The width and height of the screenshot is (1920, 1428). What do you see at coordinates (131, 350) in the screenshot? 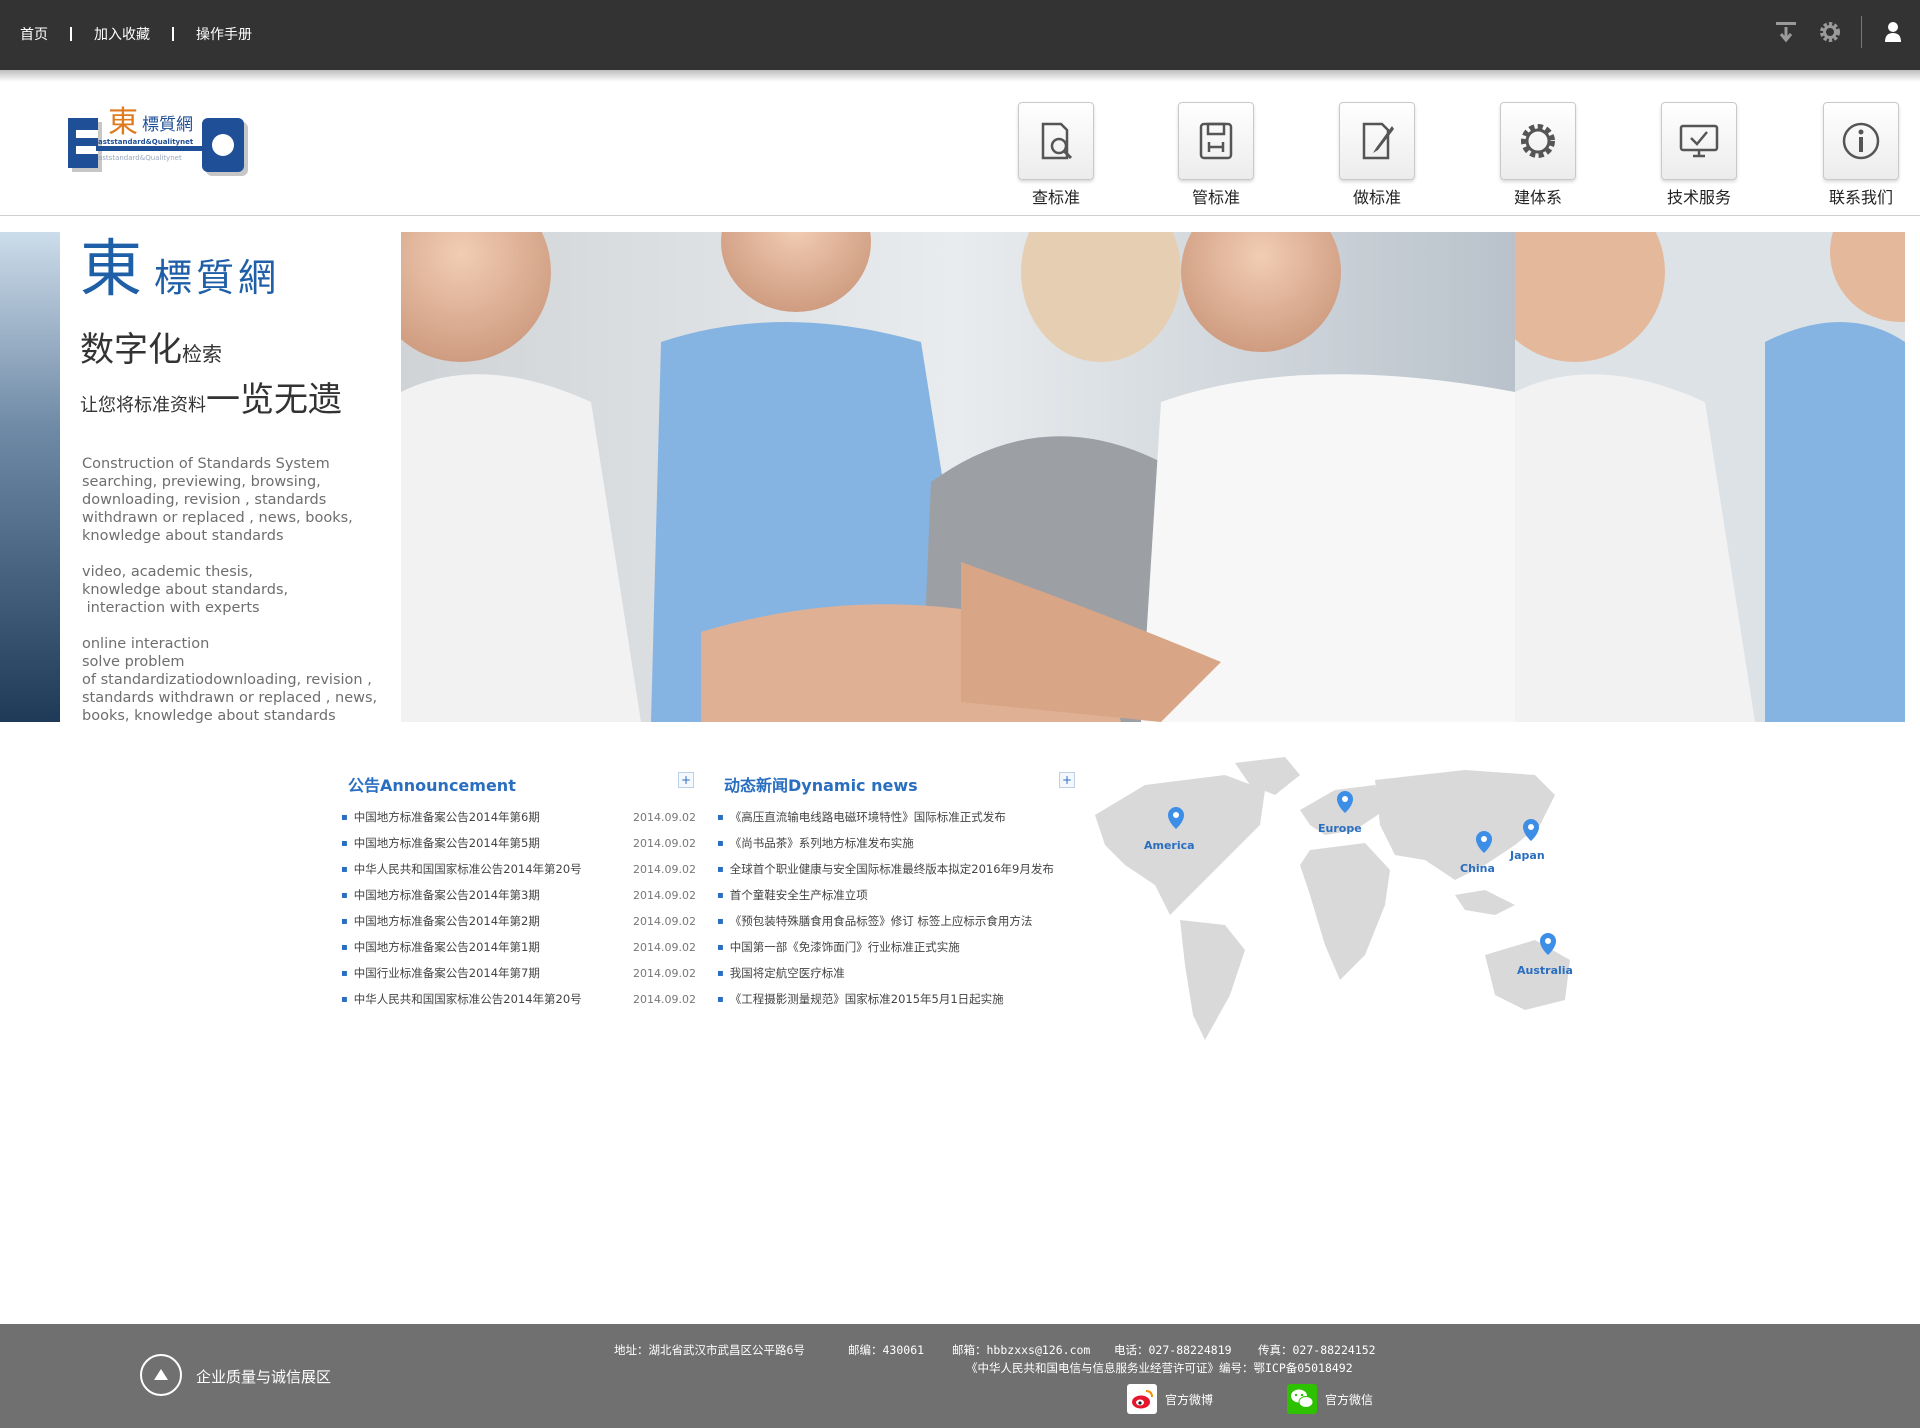
I see `tagline-1-big: 数字化` at bounding box center [131, 350].